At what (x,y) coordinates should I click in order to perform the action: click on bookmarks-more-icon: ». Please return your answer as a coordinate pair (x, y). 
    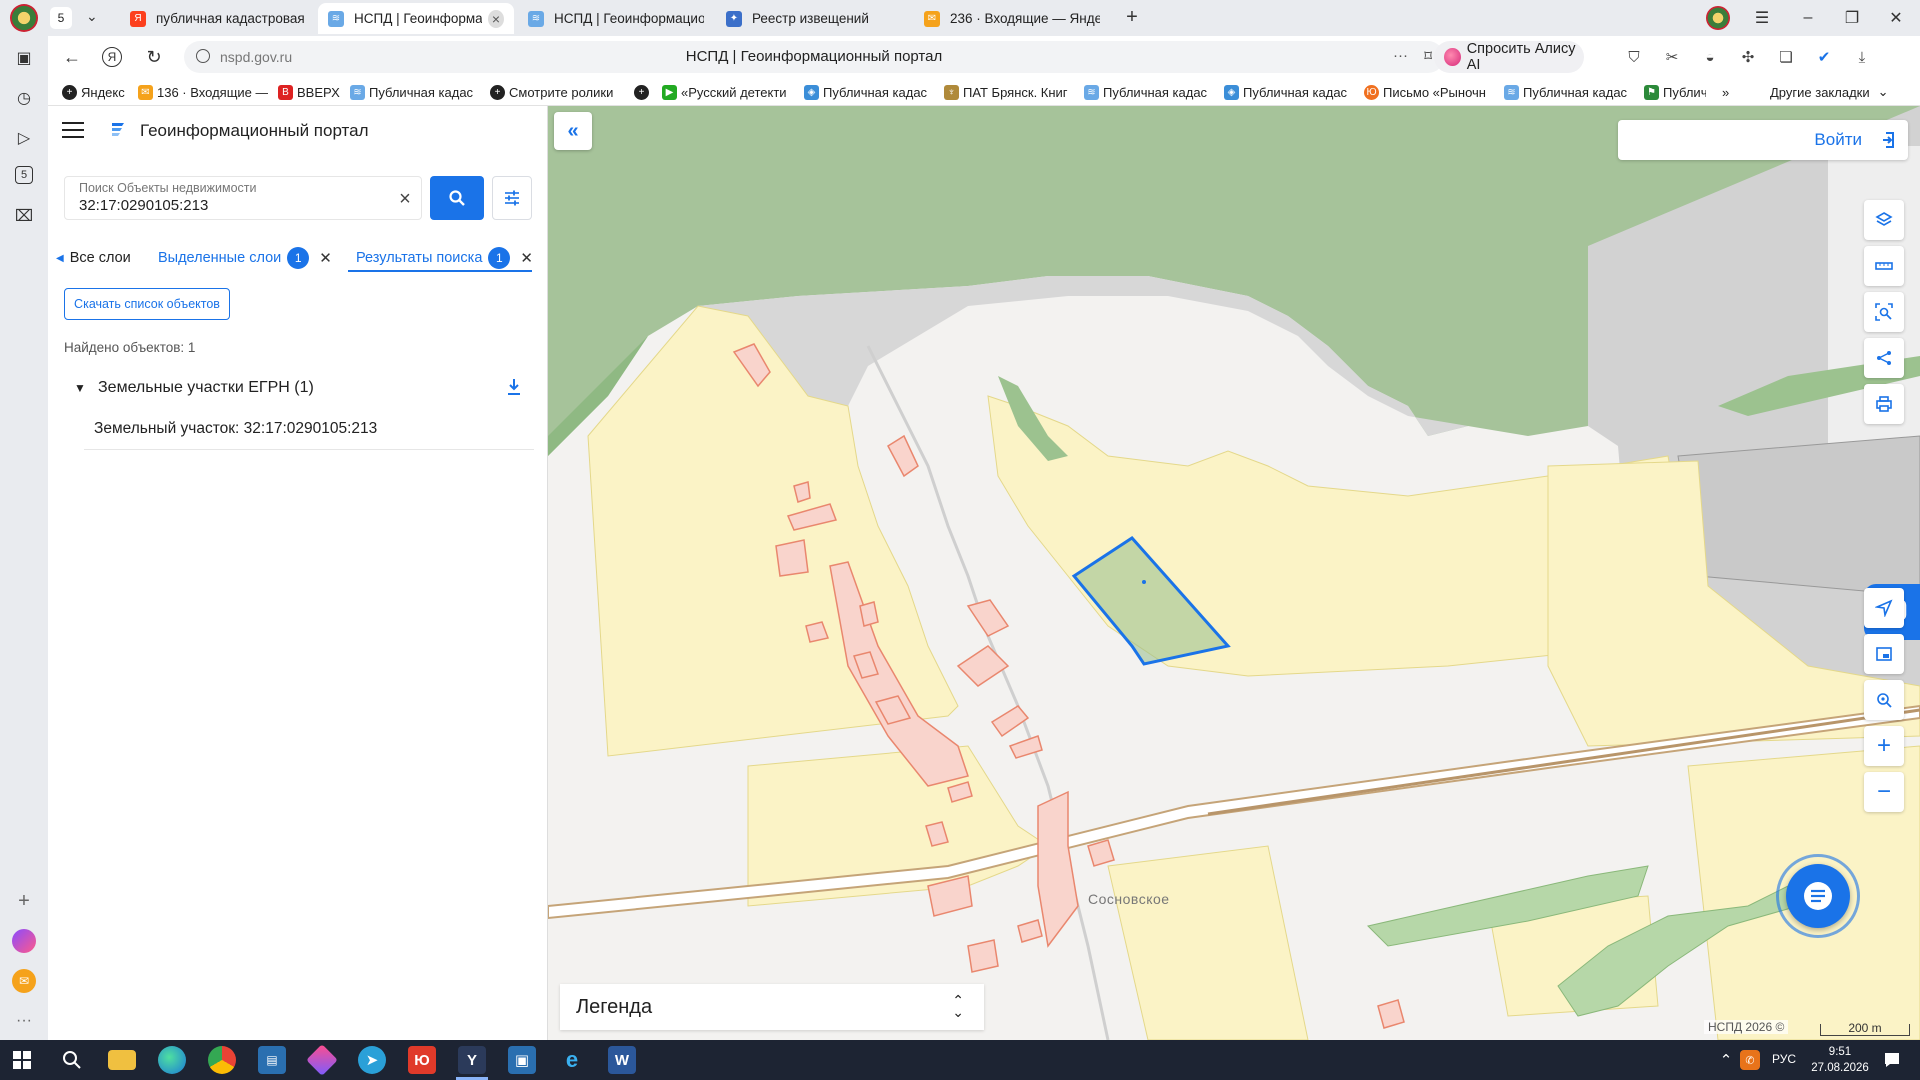
    Looking at the image, I should click on (1732, 92).